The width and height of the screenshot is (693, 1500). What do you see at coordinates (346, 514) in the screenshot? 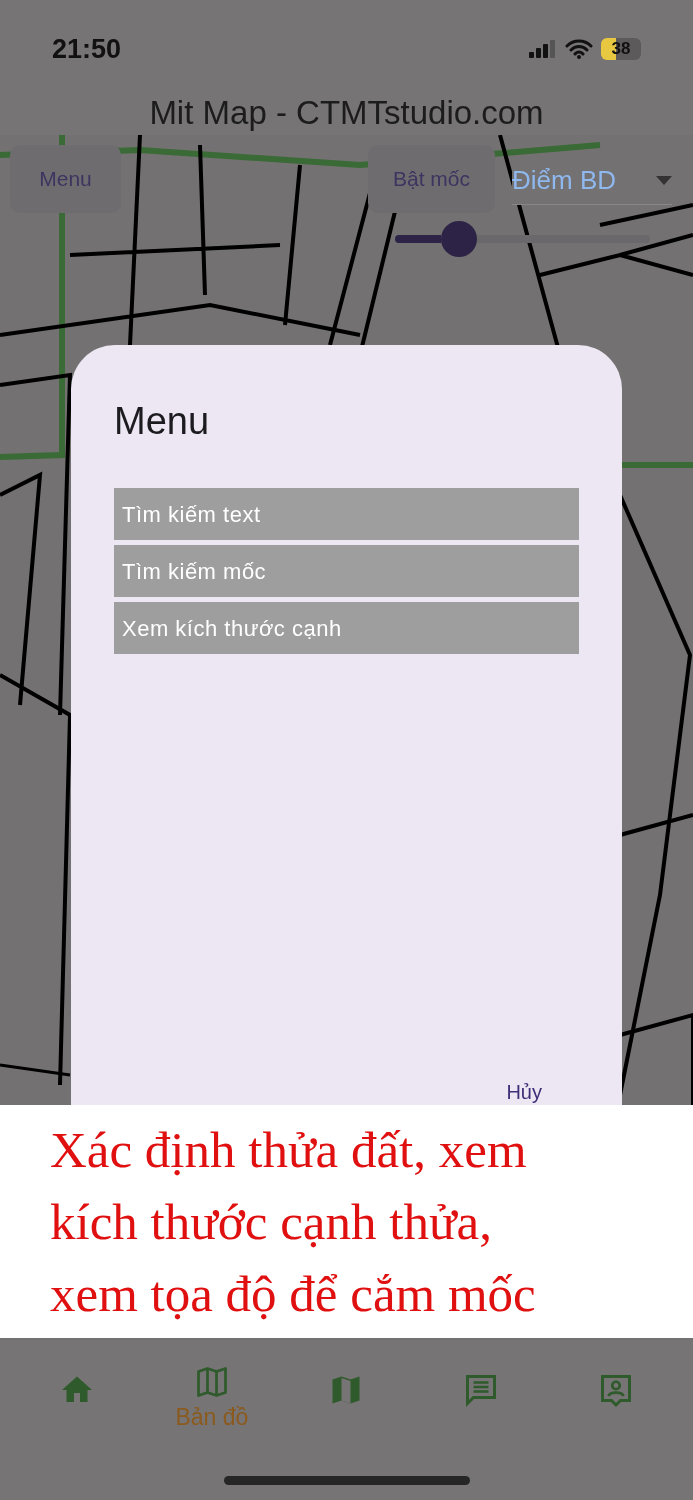
I see `menu-item: Tìm kiếm text` at bounding box center [346, 514].